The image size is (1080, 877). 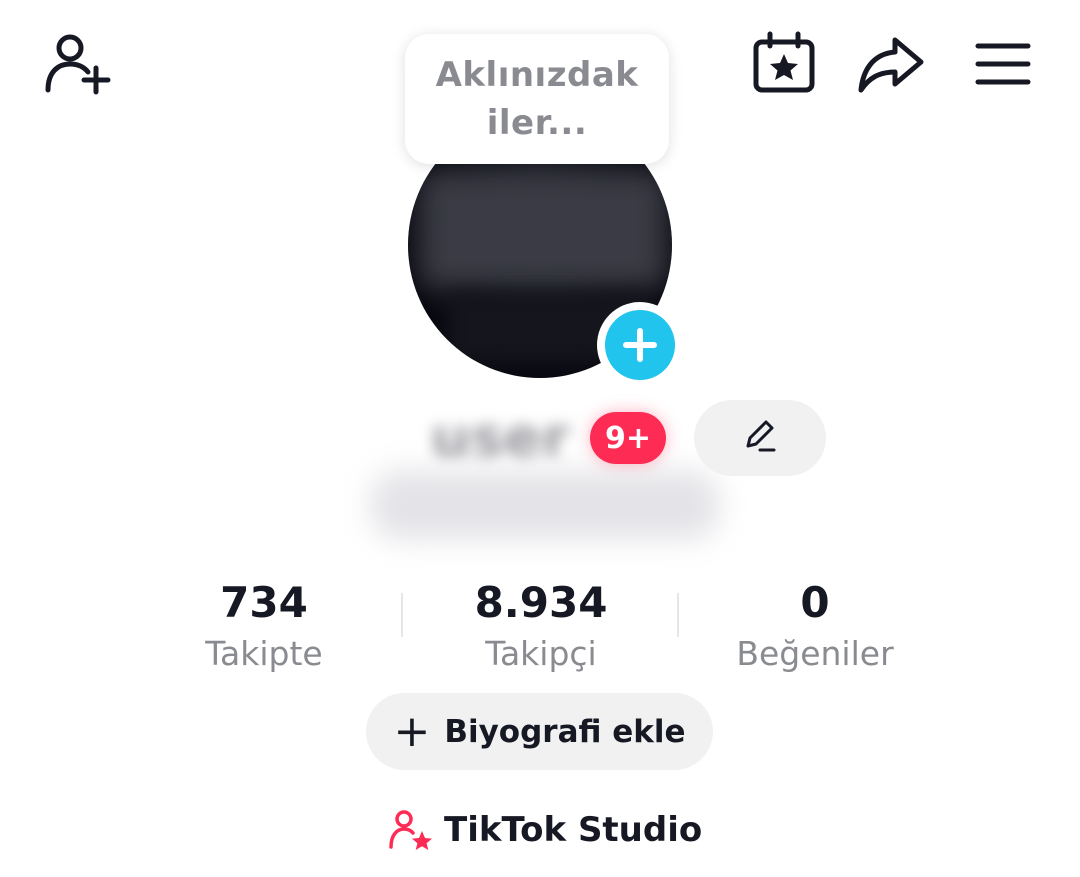 I want to click on plus-icon, so click(x=640, y=345).